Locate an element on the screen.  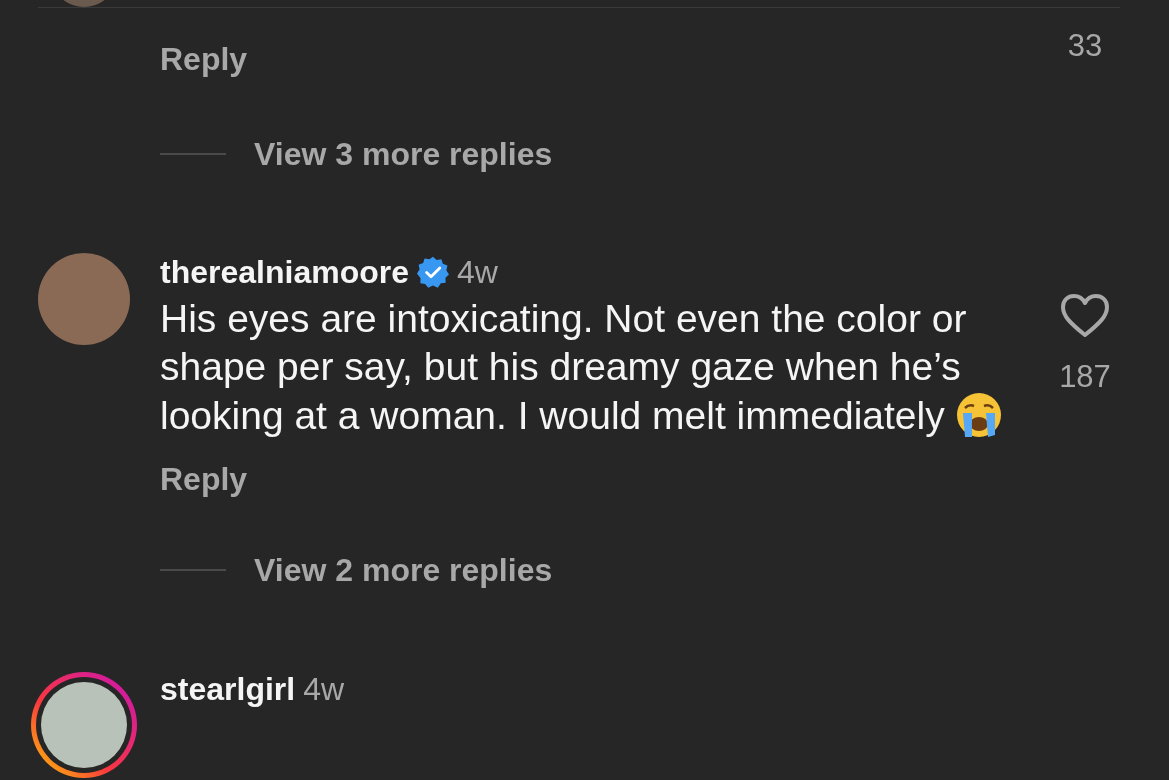
heart-icon is located at coordinates (1085, 316).